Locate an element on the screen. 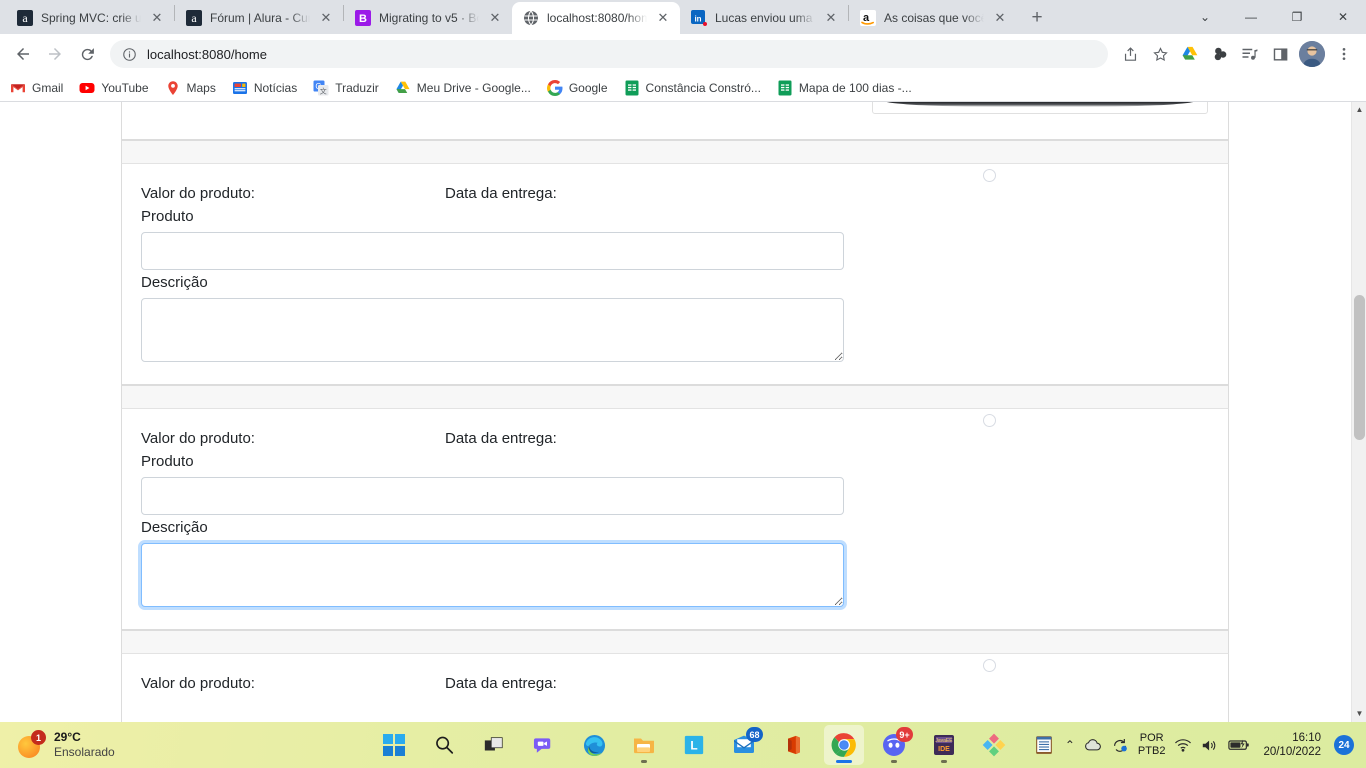 This screenshot has height=768, width=1366. tab-search-icon: ⌄ is located at coordinates (1205, 17).